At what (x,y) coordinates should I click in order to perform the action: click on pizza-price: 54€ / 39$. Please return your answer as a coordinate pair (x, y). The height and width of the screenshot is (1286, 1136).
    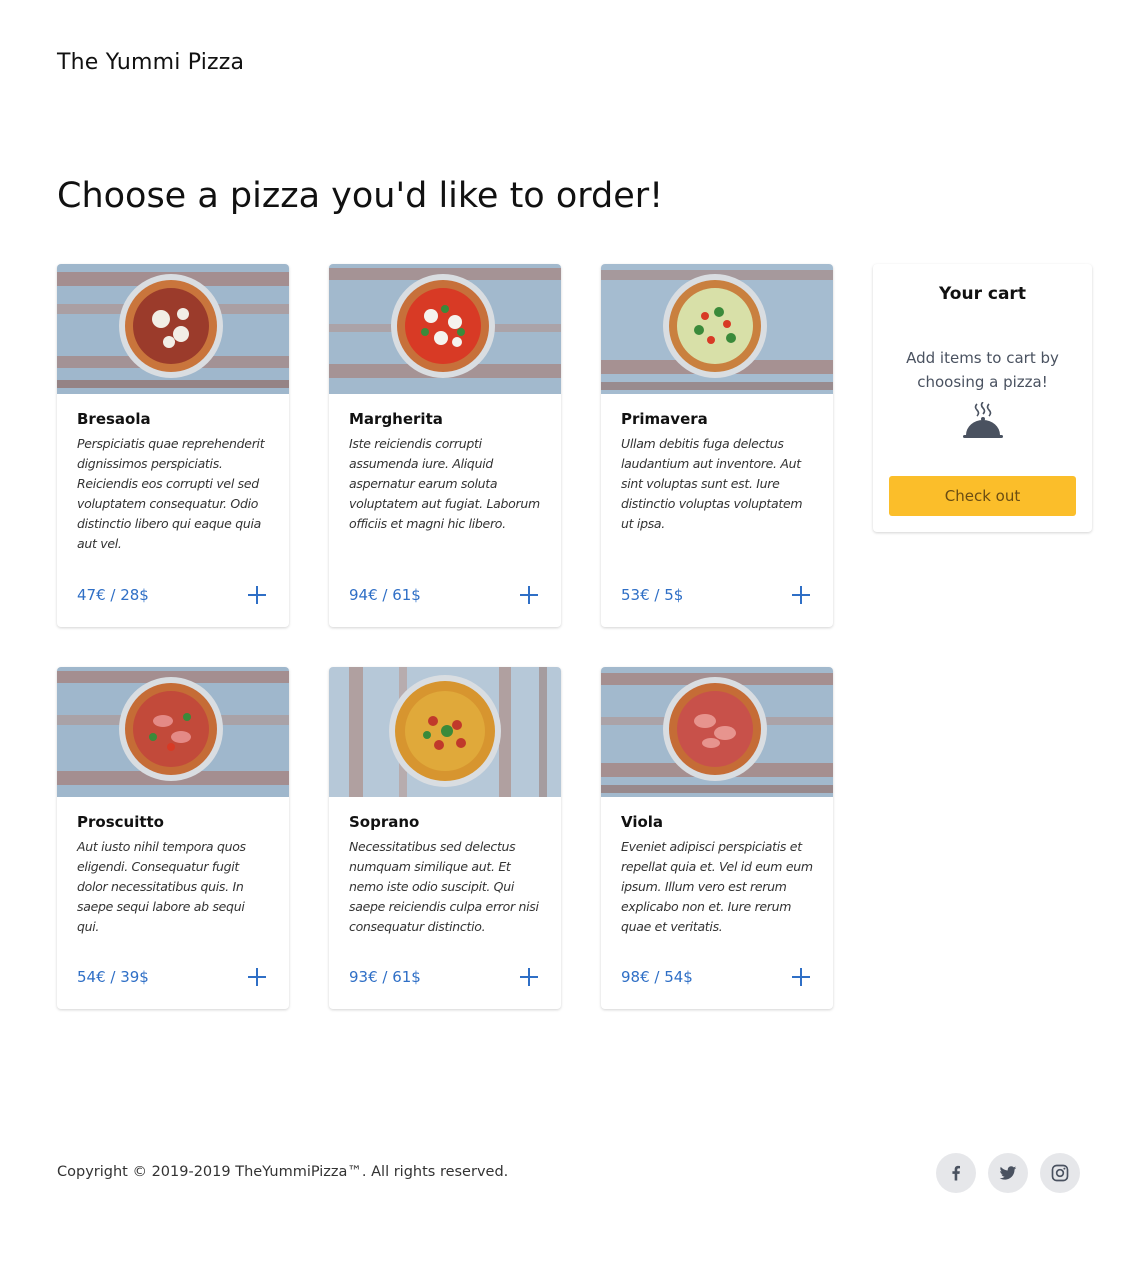
    Looking at the image, I should click on (113, 977).